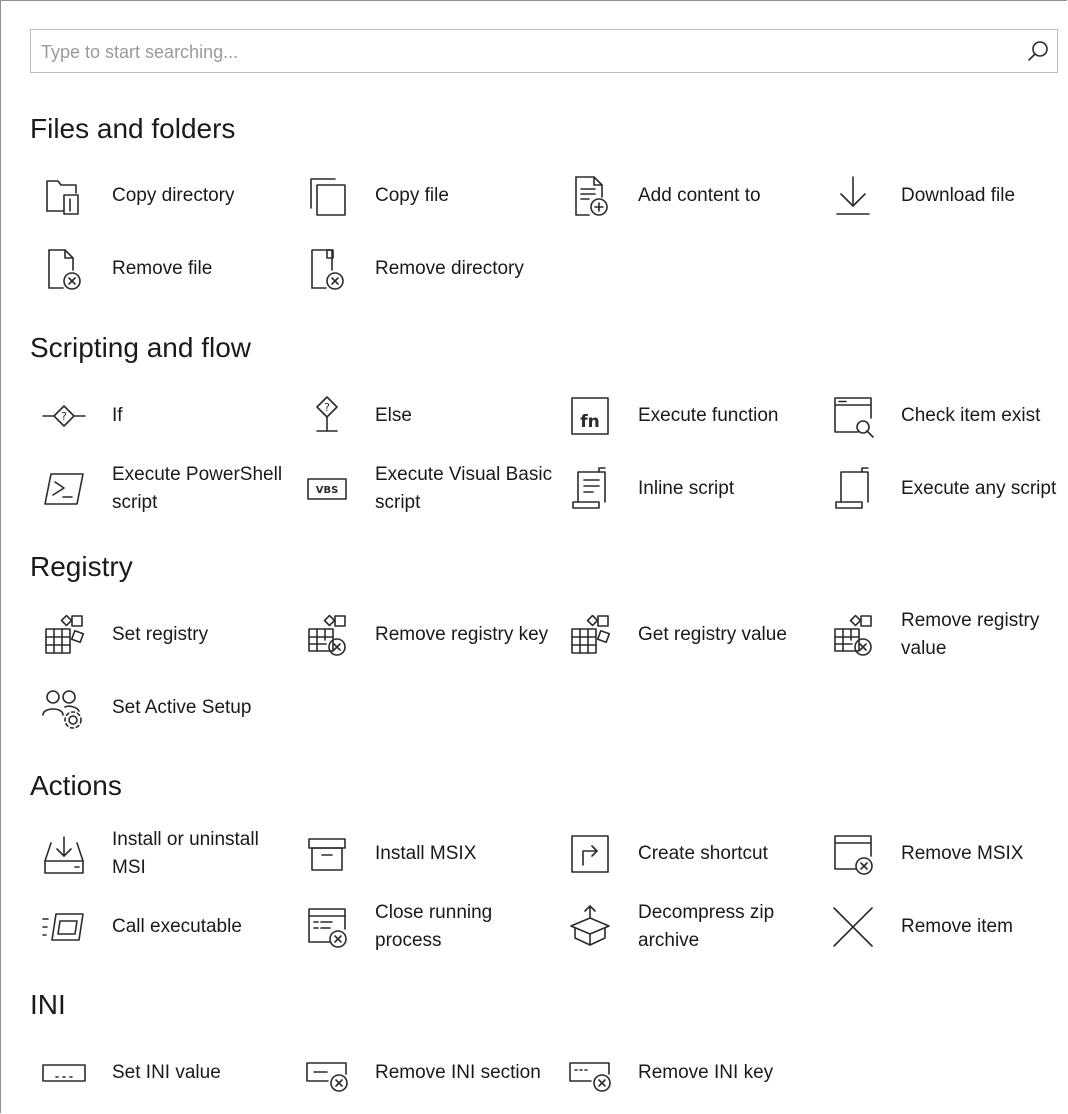 The height and width of the screenshot is (1114, 1068). I want to click on toolbox-item-close-running-process: Close running process, so click(433, 927).